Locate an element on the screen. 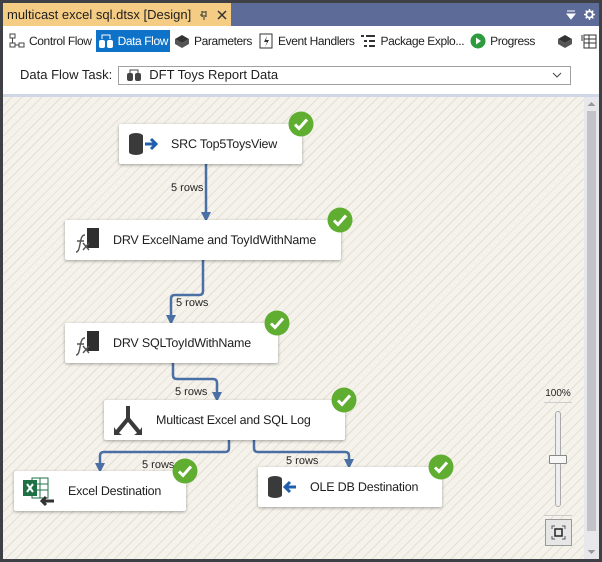 The width and height of the screenshot is (602, 562). data-flow-component: OLE DB Destination is located at coordinates (350, 487).